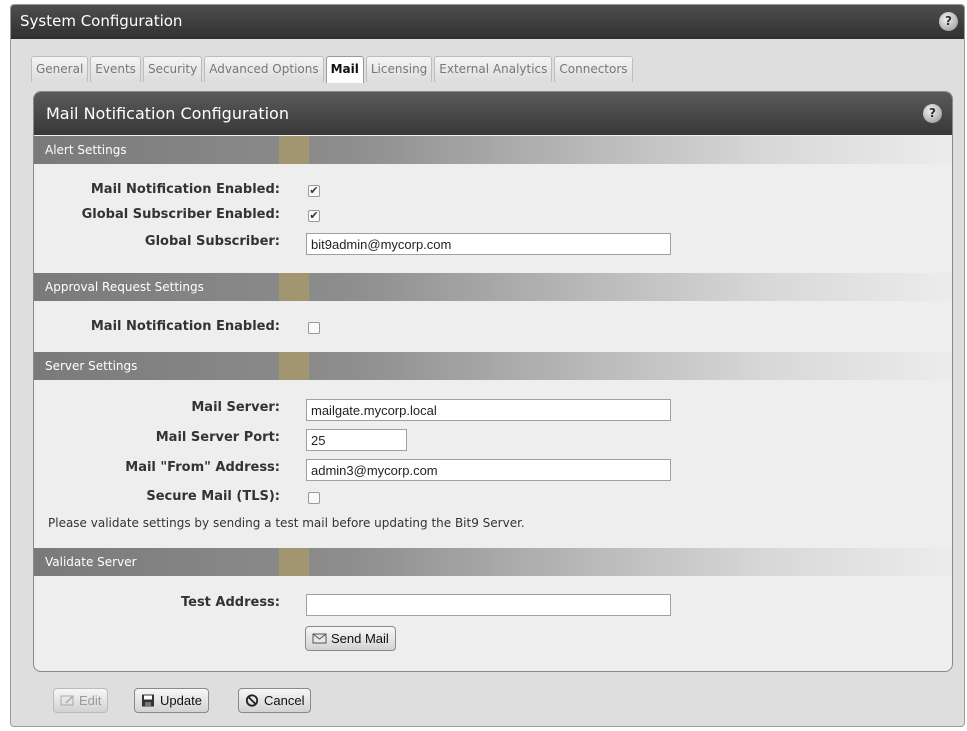 The image size is (967, 731). I want to click on tab-licensing: Licensing, so click(399, 69).